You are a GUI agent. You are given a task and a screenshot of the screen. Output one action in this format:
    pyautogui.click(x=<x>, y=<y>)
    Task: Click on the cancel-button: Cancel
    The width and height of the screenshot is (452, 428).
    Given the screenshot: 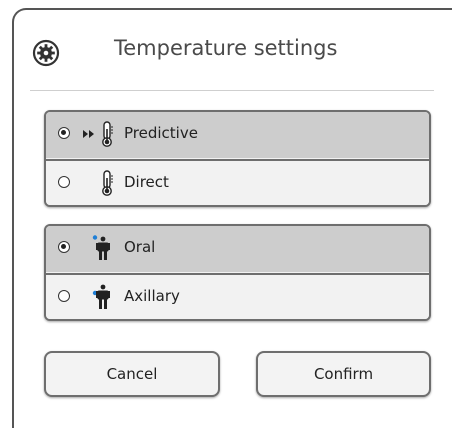 What is the action you would take?
    pyautogui.click(x=132, y=374)
    